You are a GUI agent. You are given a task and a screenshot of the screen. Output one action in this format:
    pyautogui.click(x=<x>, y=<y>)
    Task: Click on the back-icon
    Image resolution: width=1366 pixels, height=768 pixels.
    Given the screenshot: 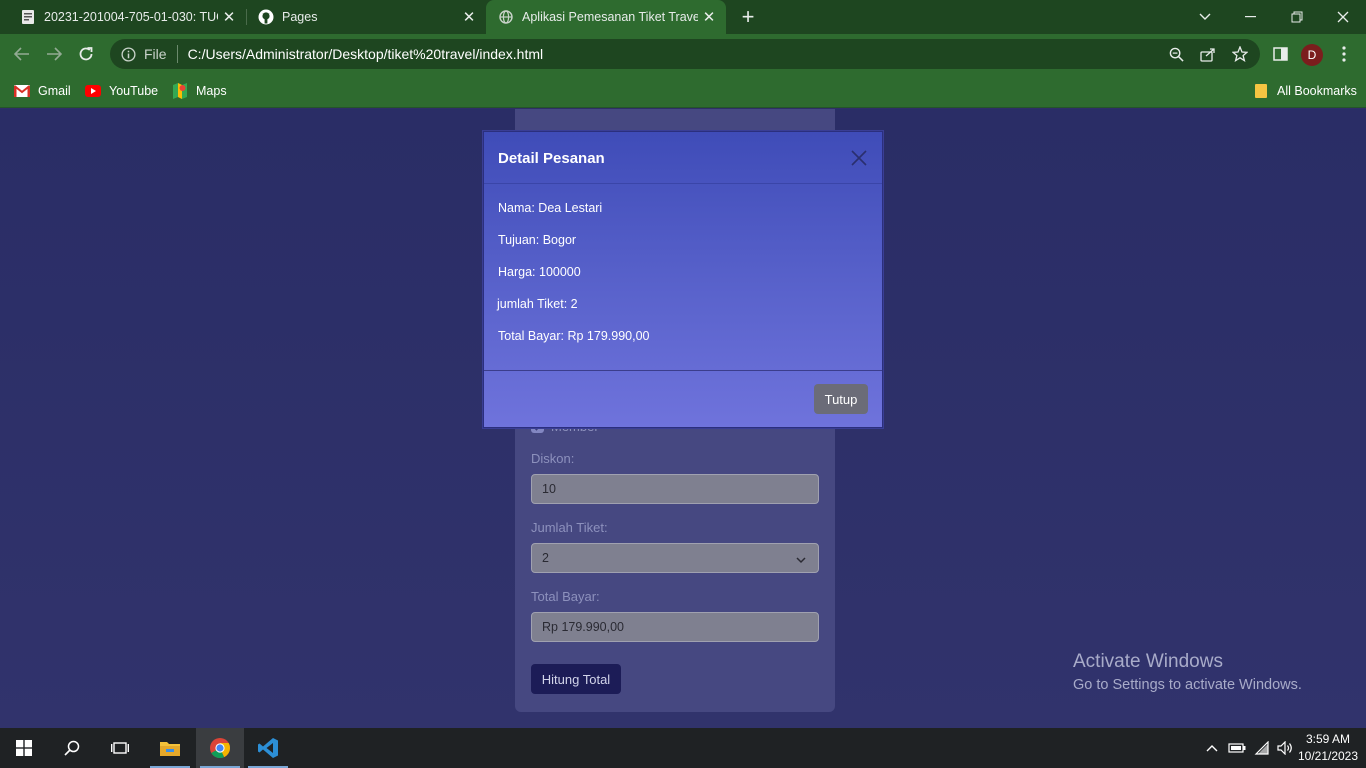 What is the action you would take?
    pyautogui.click(x=22, y=54)
    